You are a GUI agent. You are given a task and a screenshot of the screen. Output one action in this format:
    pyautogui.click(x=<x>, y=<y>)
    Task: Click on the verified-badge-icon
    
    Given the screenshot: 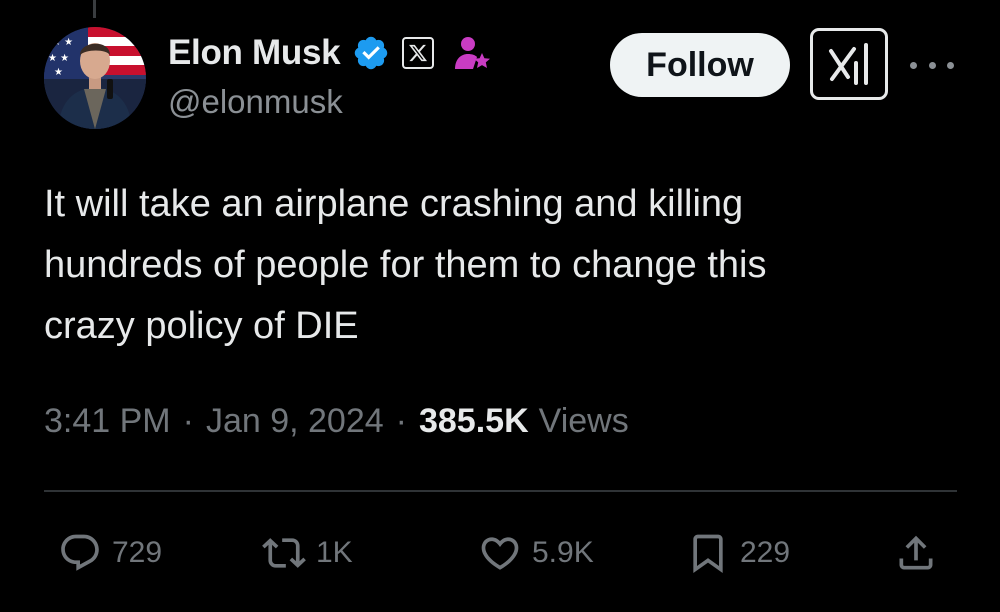 What is the action you would take?
    pyautogui.click(x=371, y=53)
    